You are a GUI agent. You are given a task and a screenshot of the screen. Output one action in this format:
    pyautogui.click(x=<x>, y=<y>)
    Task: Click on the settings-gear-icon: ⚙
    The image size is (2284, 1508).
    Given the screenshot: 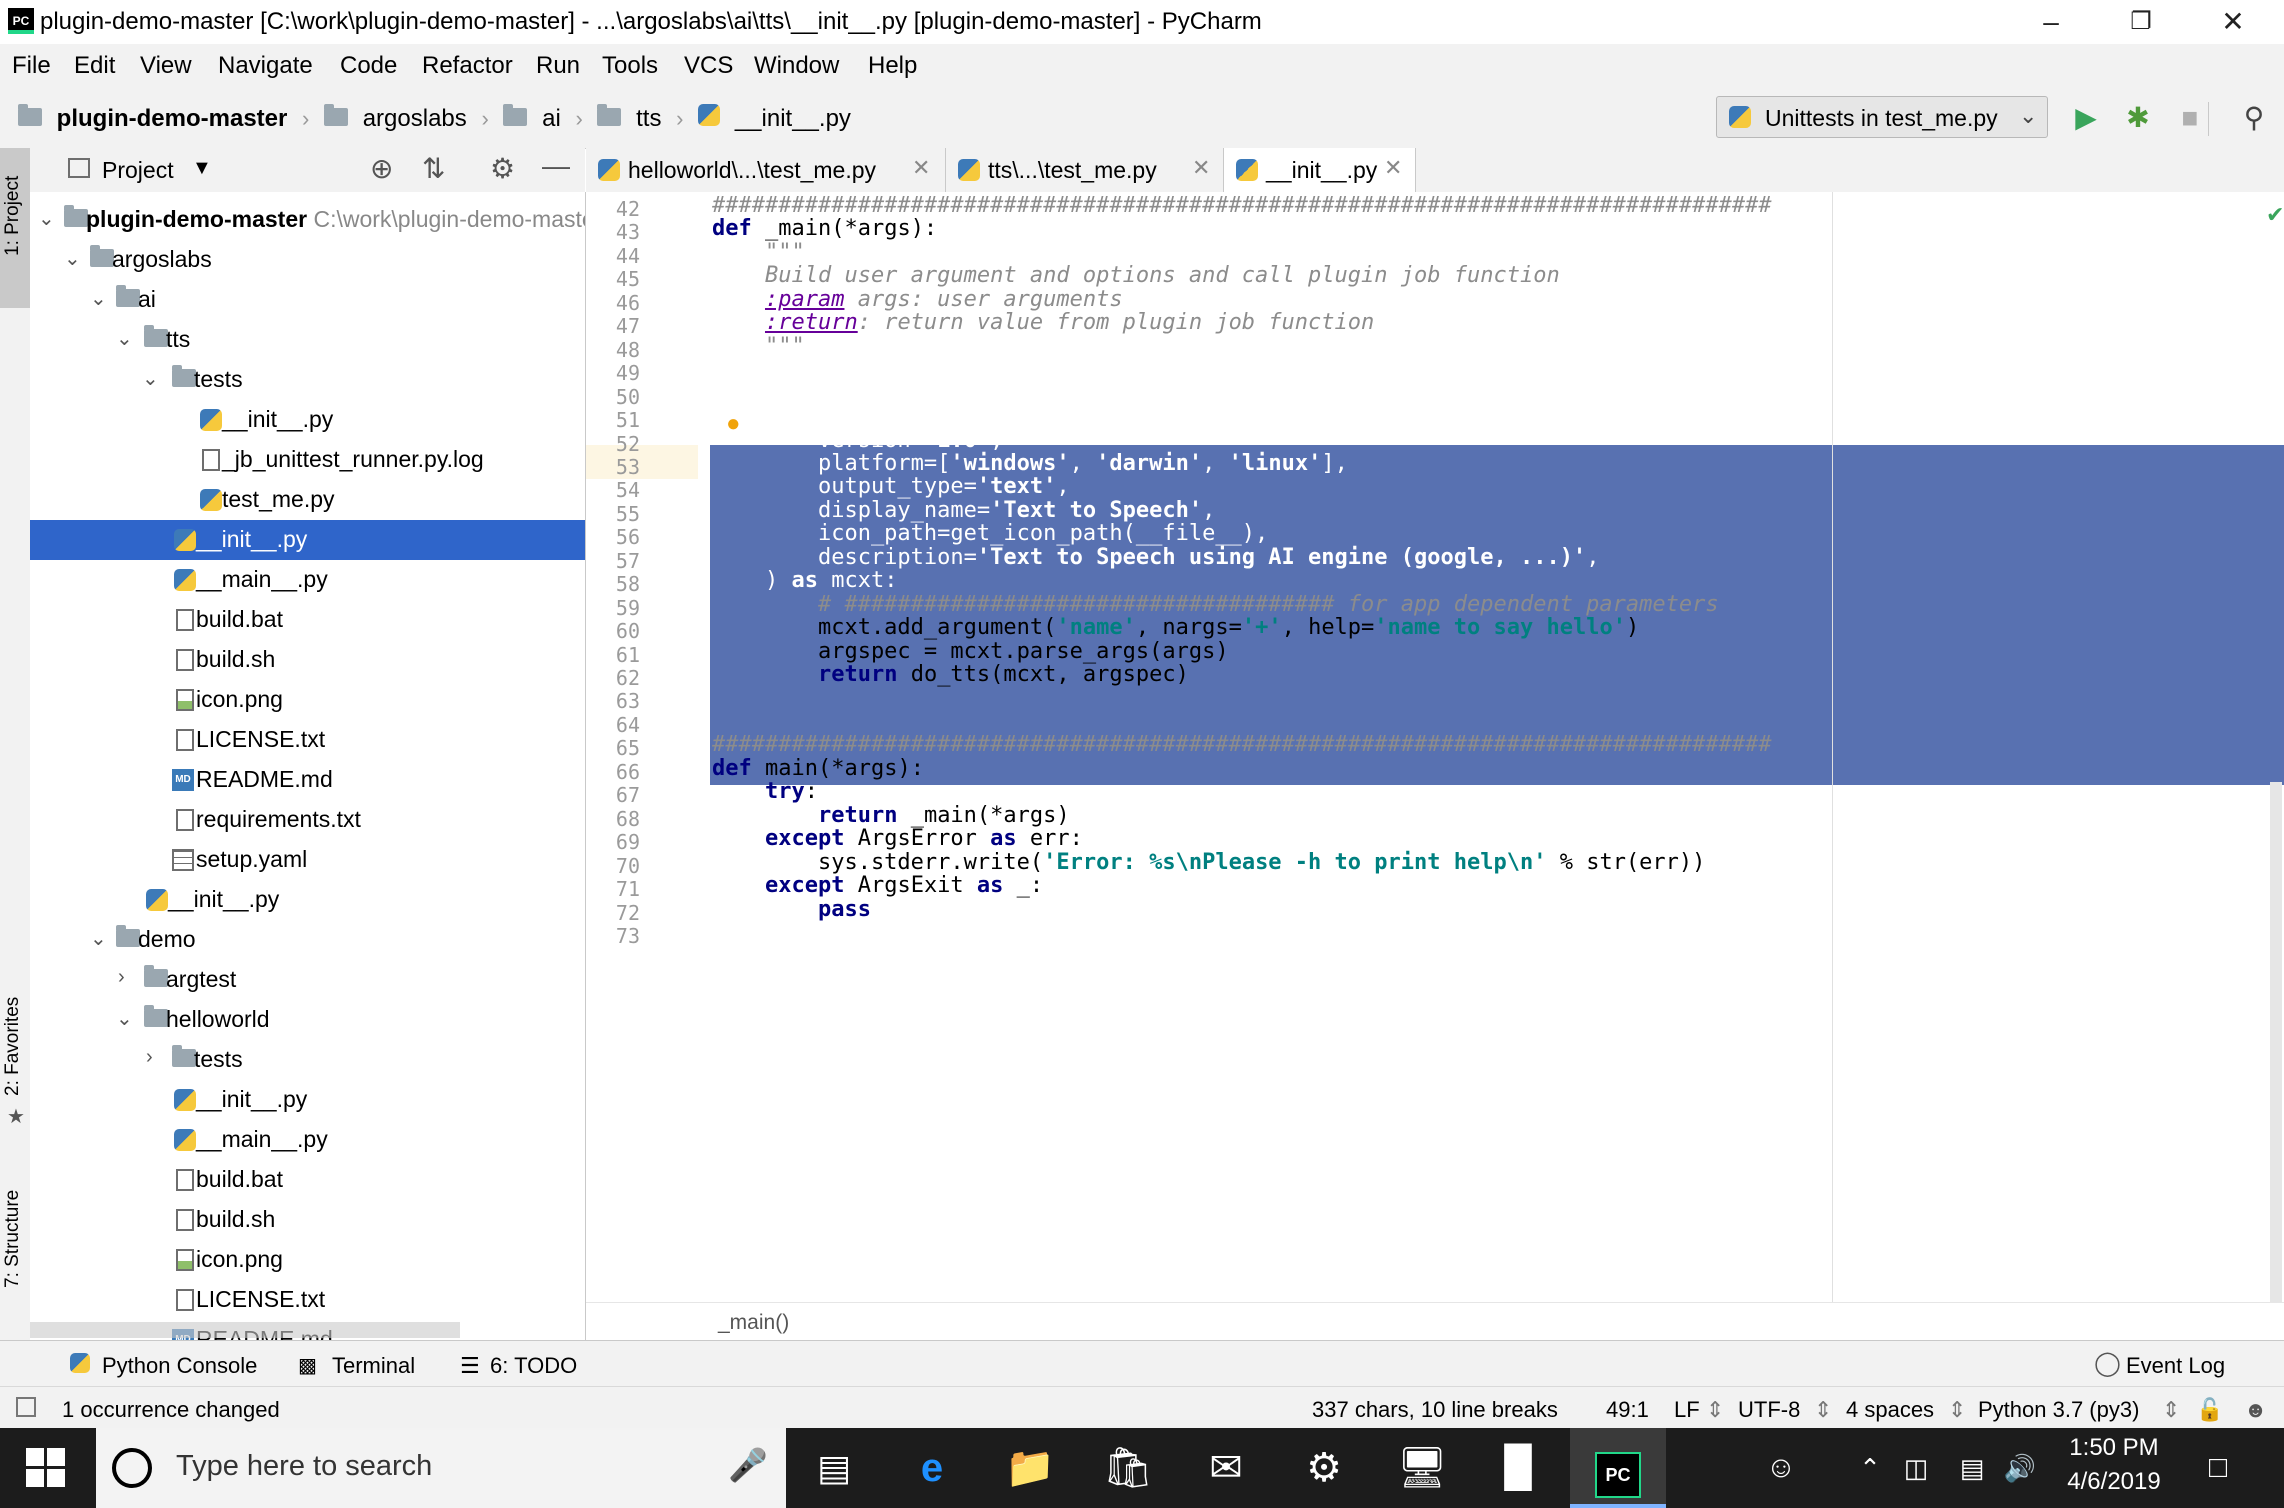 What is the action you would take?
    pyautogui.click(x=1324, y=1468)
    